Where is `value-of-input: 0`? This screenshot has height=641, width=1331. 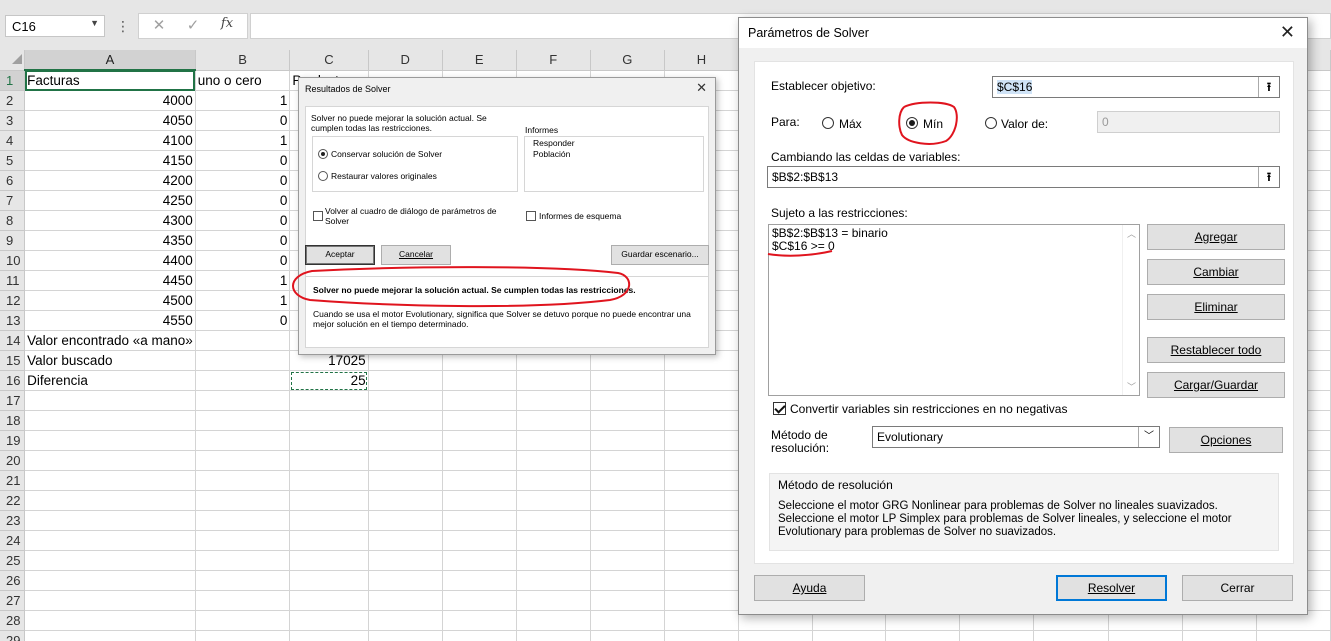 value-of-input: 0 is located at coordinates (1188, 122).